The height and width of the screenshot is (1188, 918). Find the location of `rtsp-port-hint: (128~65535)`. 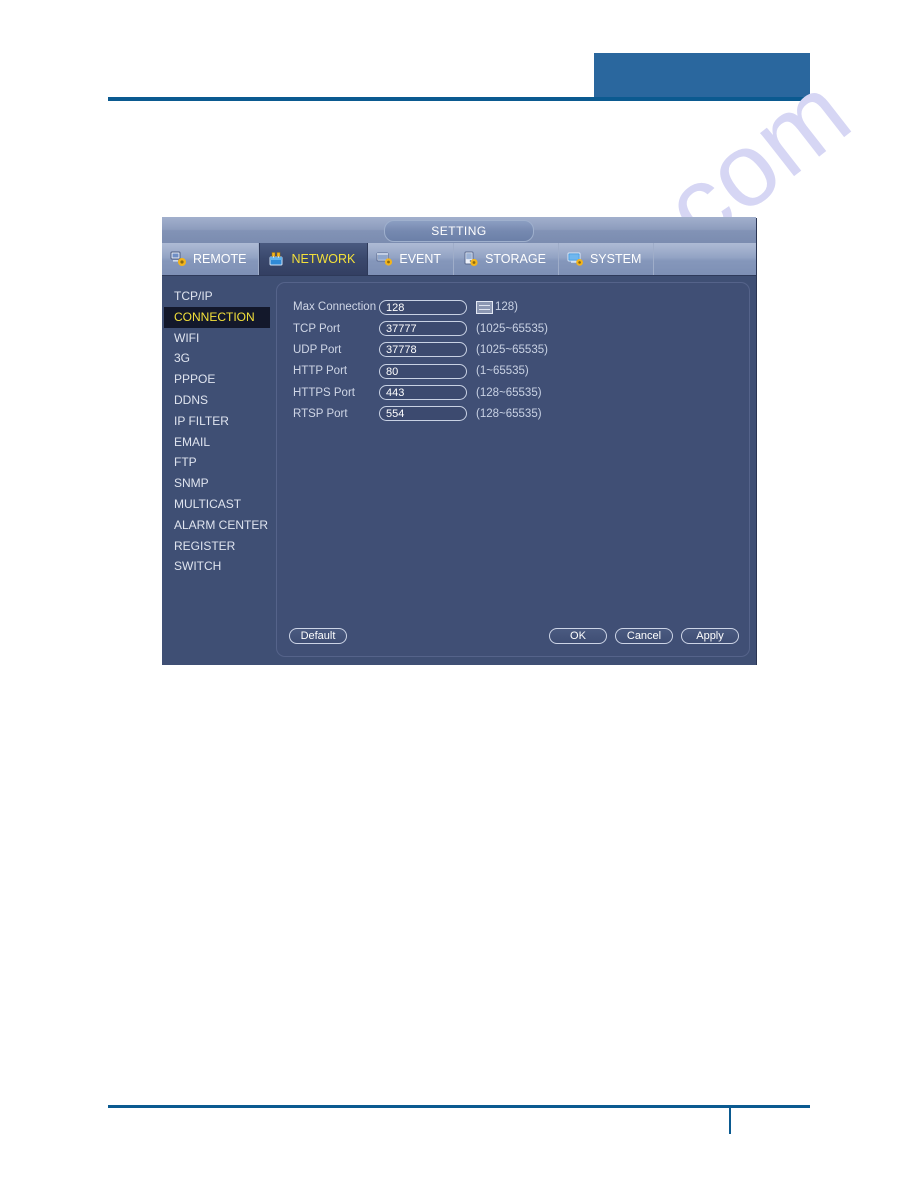

rtsp-port-hint: (128~65535) is located at coordinates (509, 413).